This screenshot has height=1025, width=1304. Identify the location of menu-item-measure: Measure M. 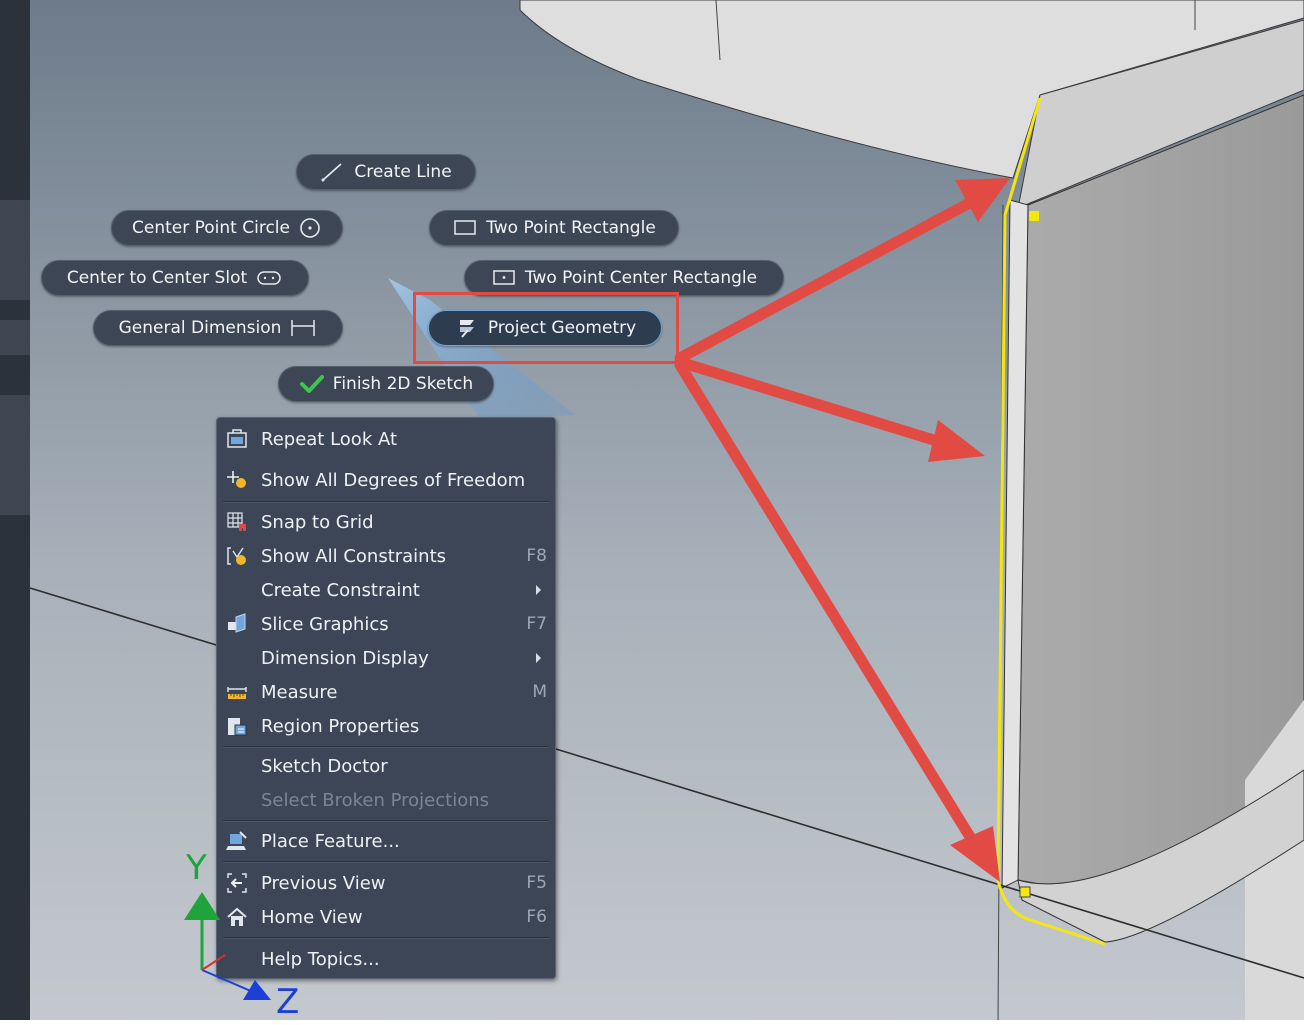
(386, 692).